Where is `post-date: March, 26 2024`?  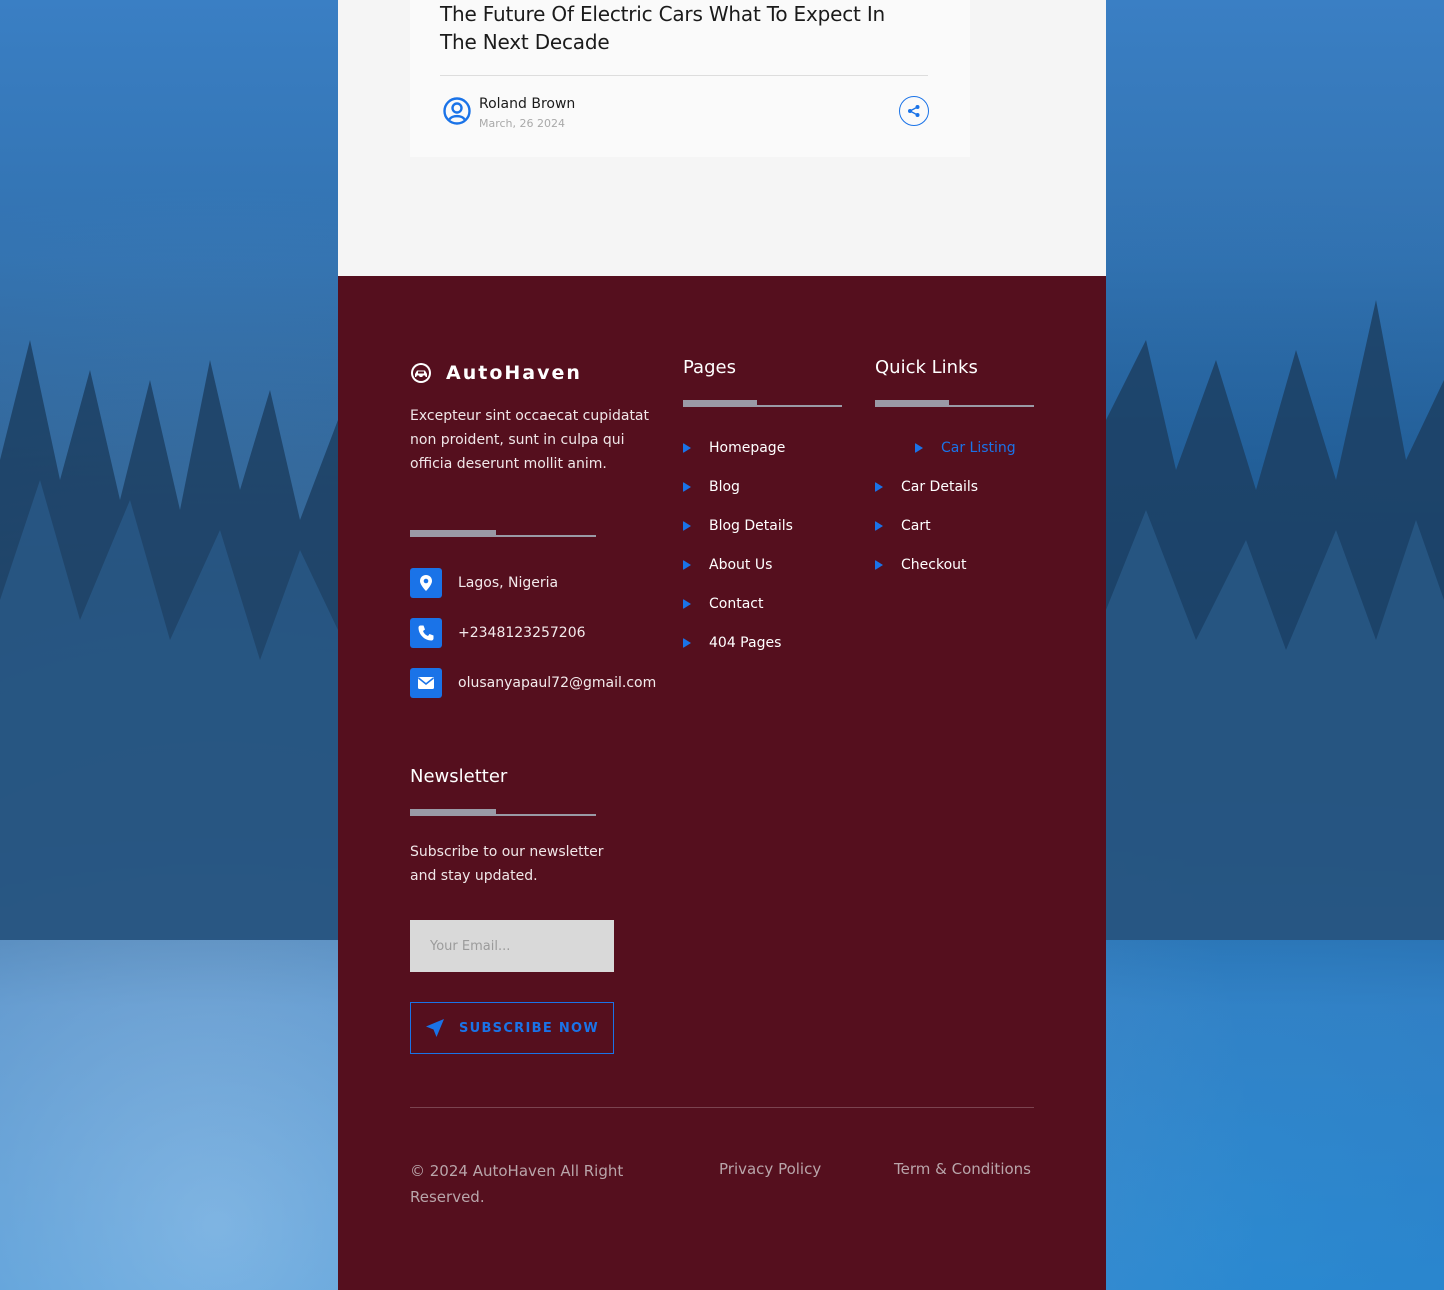 post-date: March, 26 2024 is located at coordinates (522, 123).